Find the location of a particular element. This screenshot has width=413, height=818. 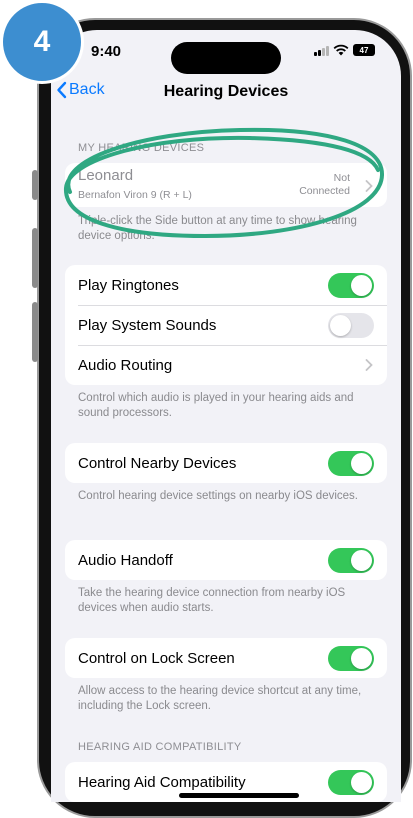

lock-screen-label: Control on Lock Screen is located at coordinates (156, 658).